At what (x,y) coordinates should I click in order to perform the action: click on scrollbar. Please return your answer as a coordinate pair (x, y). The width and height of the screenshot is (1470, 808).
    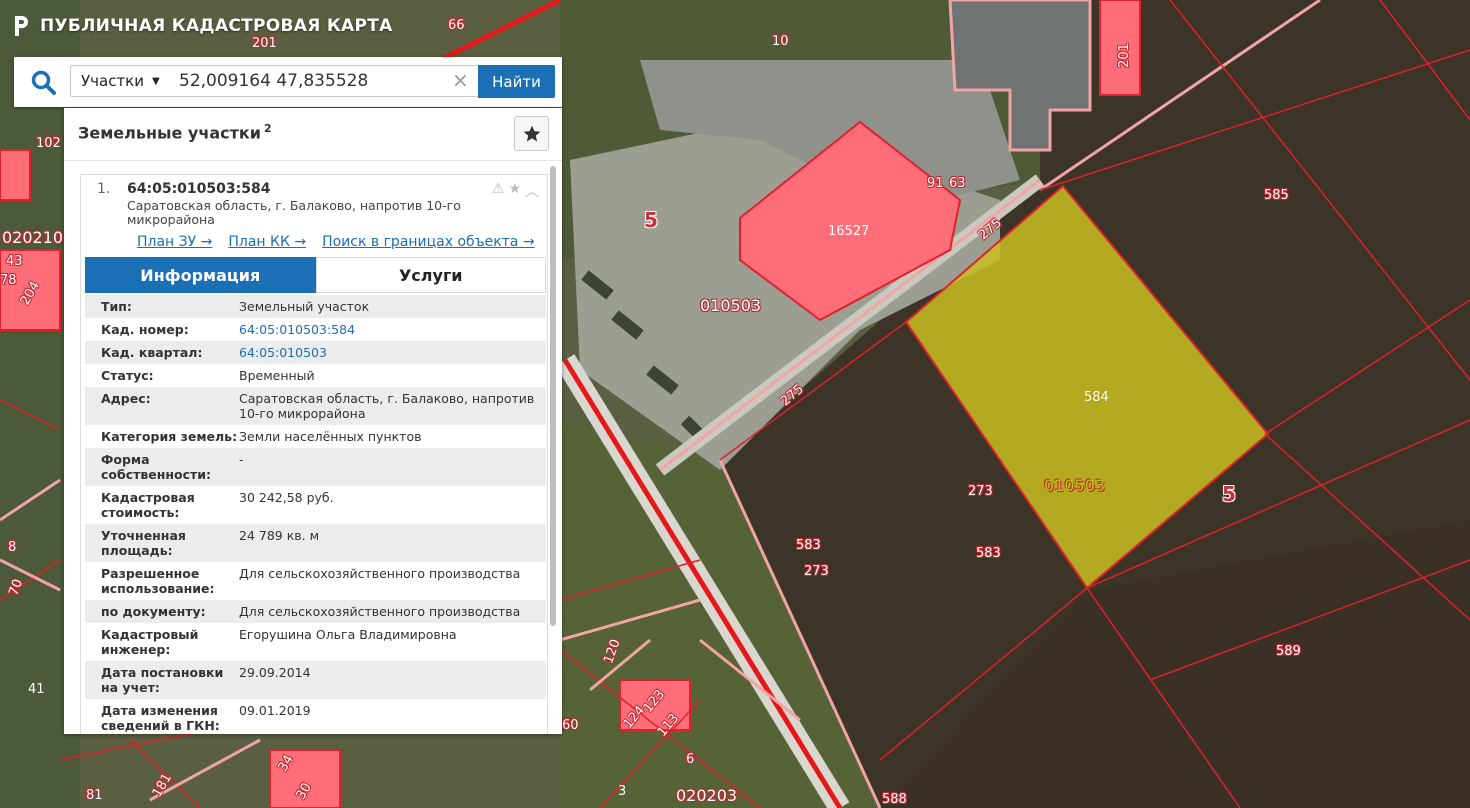
    Looking at the image, I should click on (553, 447).